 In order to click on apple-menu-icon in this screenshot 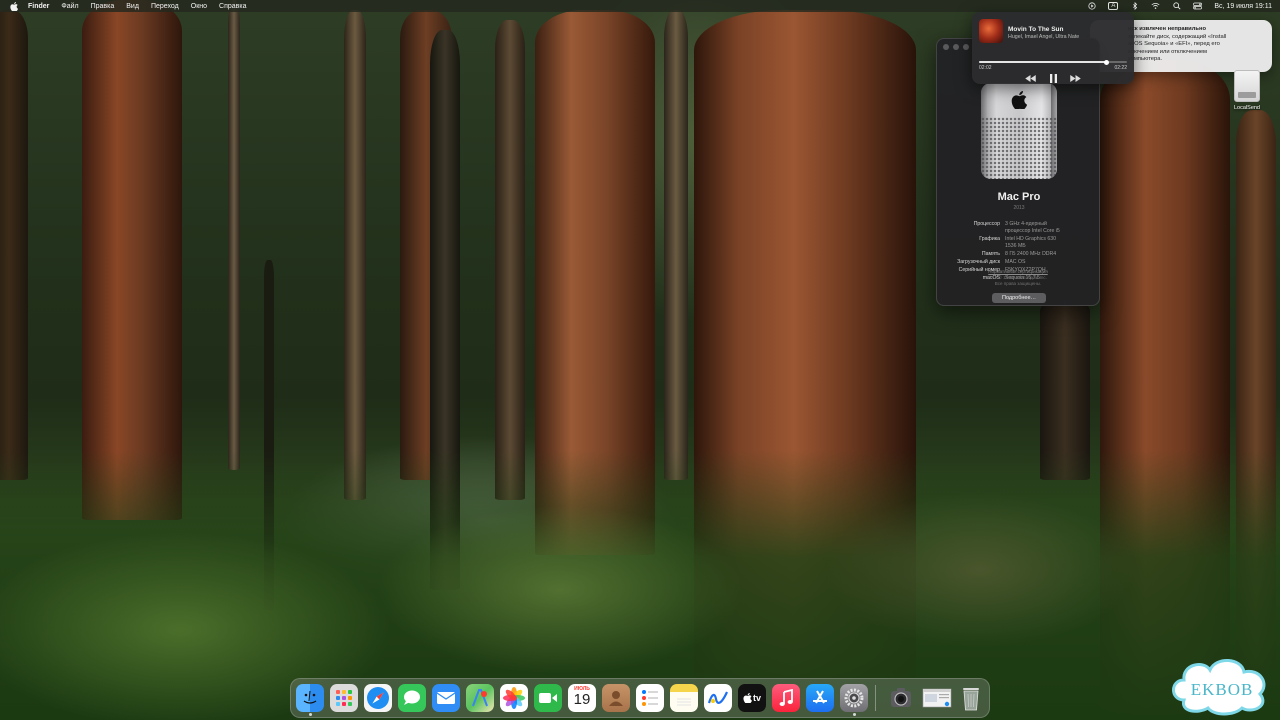, I will do `click(15, 6)`.